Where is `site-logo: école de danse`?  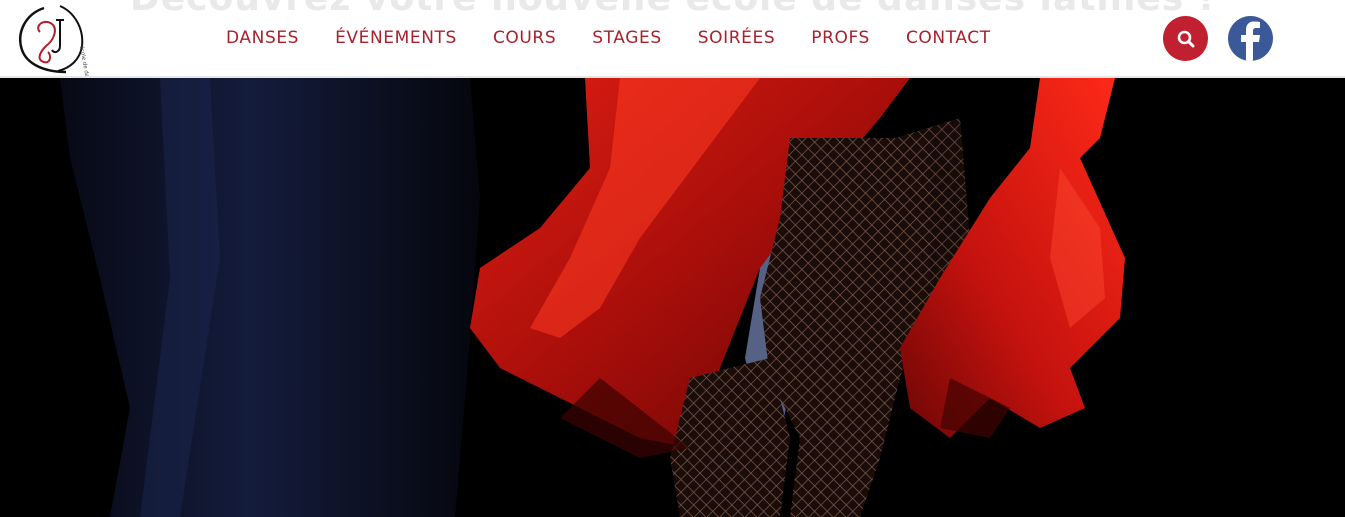
site-logo: école de danse is located at coordinates (54, 39).